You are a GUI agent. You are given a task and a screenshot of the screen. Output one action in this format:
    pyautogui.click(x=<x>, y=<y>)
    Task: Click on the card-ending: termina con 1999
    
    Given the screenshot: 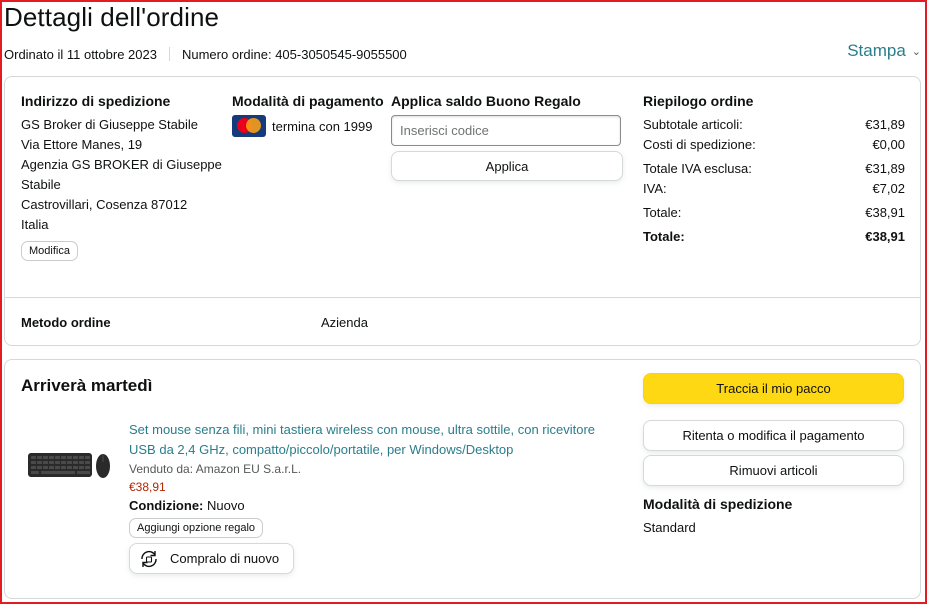 What is the action you would take?
    pyautogui.click(x=322, y=126)
    